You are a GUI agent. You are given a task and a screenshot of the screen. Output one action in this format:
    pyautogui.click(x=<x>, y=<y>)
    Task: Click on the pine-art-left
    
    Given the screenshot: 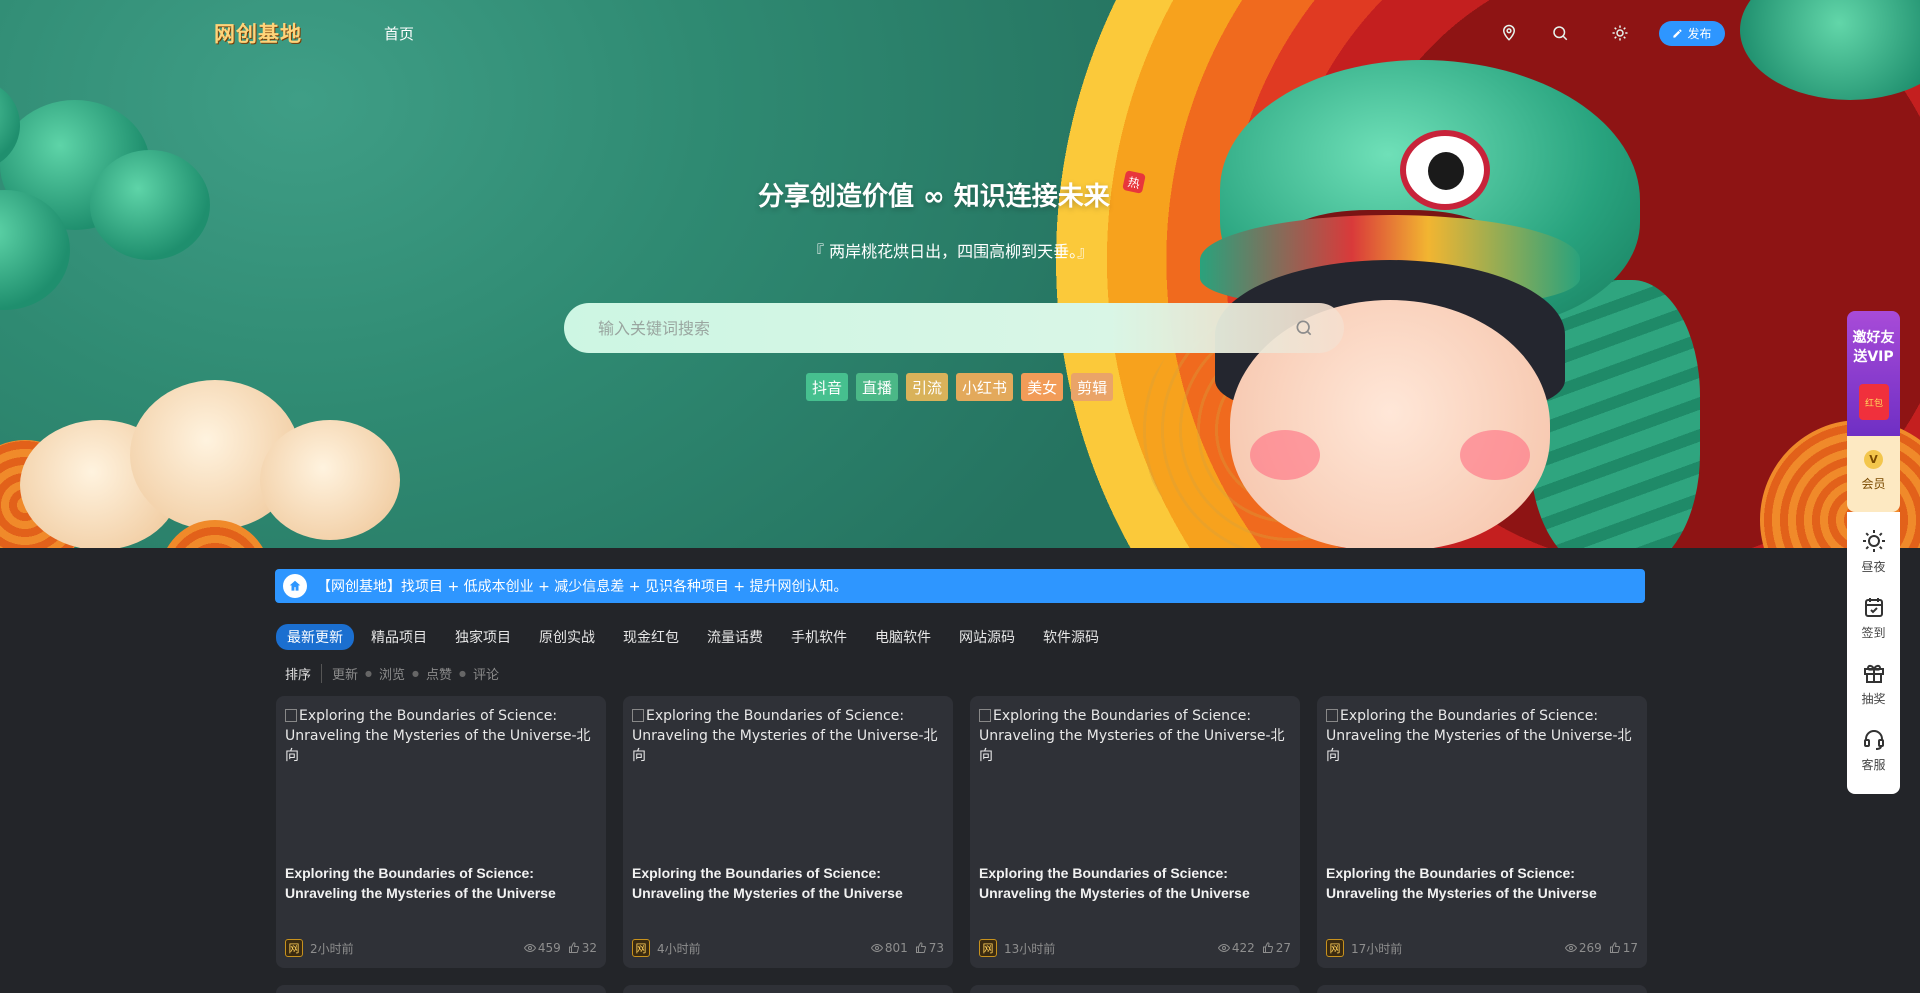 What is the action you would take?
    pyautogui.click(x=120, y=180)
    